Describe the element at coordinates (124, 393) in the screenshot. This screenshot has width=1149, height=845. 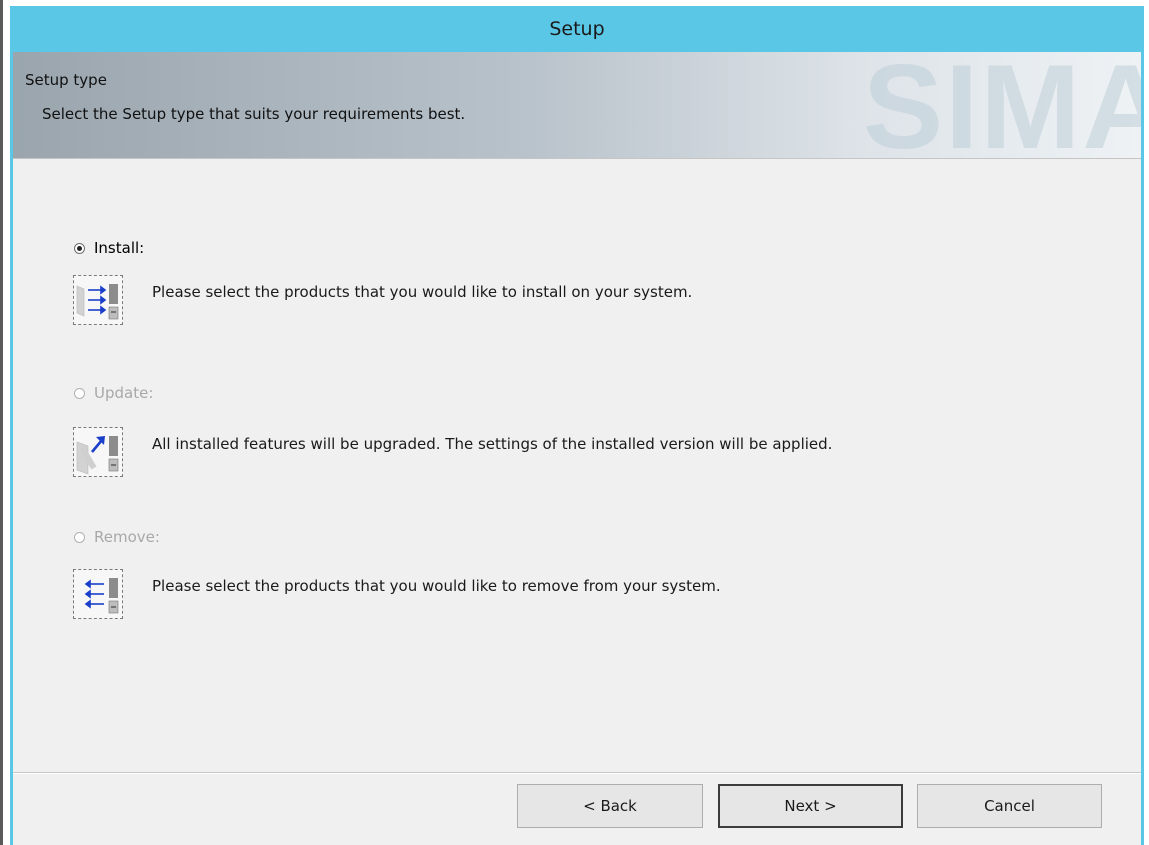
I see `radio-label-update: Update:` at that location.